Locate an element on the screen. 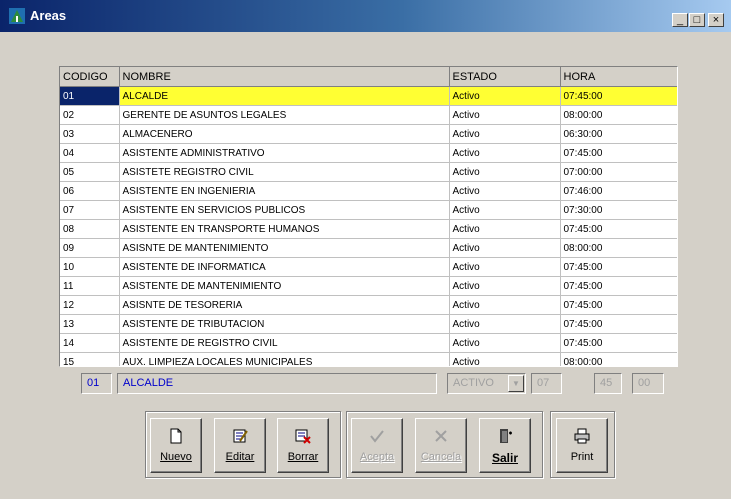 The width and height of the screenshot is (731, 499). table-row: 06 ASISTENTE EN INGENIERIA Activo 07:46:00 is located at coordinates (368, 191).